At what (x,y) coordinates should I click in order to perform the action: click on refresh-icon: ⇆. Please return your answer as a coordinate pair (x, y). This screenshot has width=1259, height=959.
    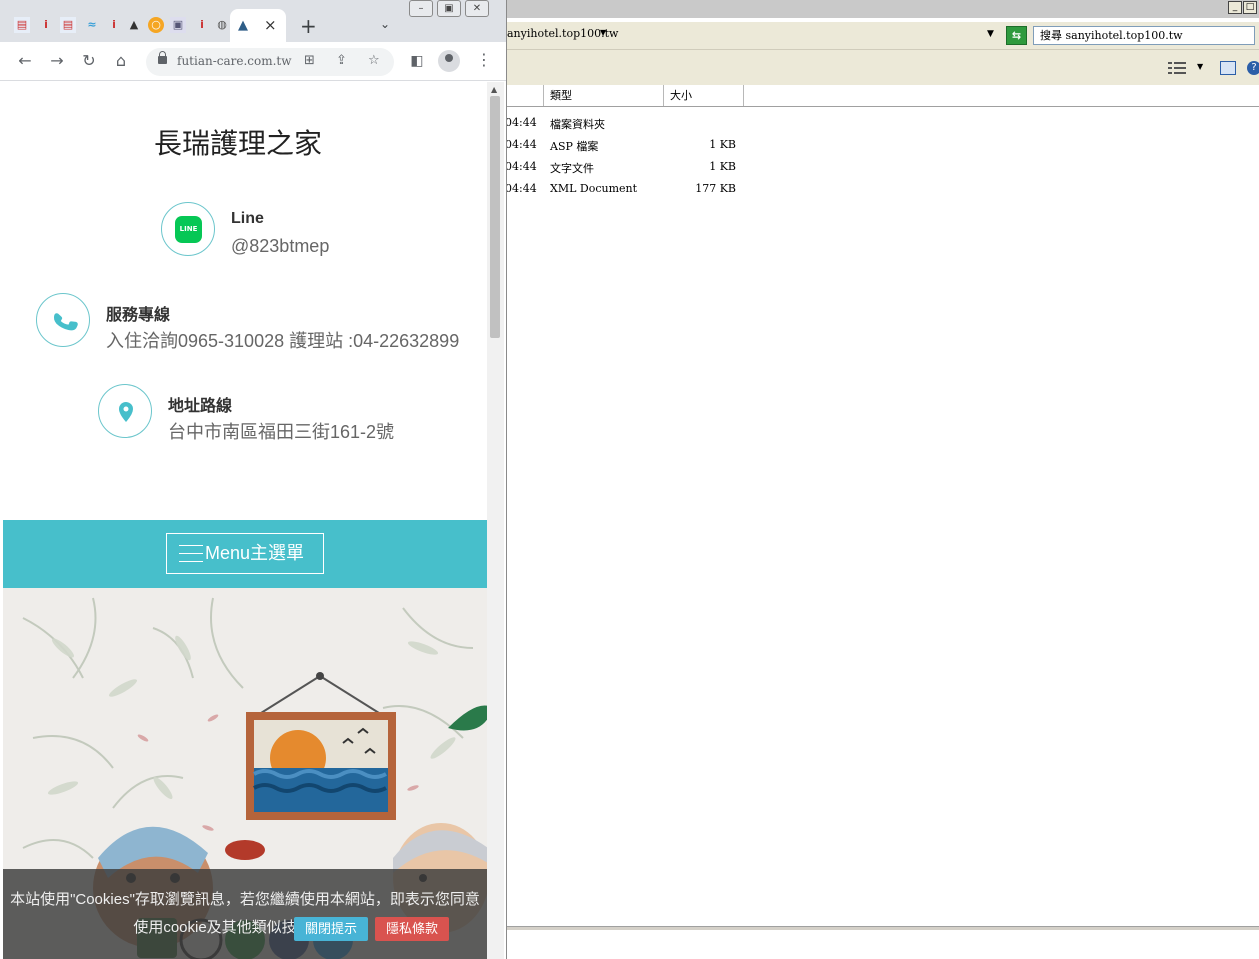
    Looking at the image, I should click on (1016, 35).